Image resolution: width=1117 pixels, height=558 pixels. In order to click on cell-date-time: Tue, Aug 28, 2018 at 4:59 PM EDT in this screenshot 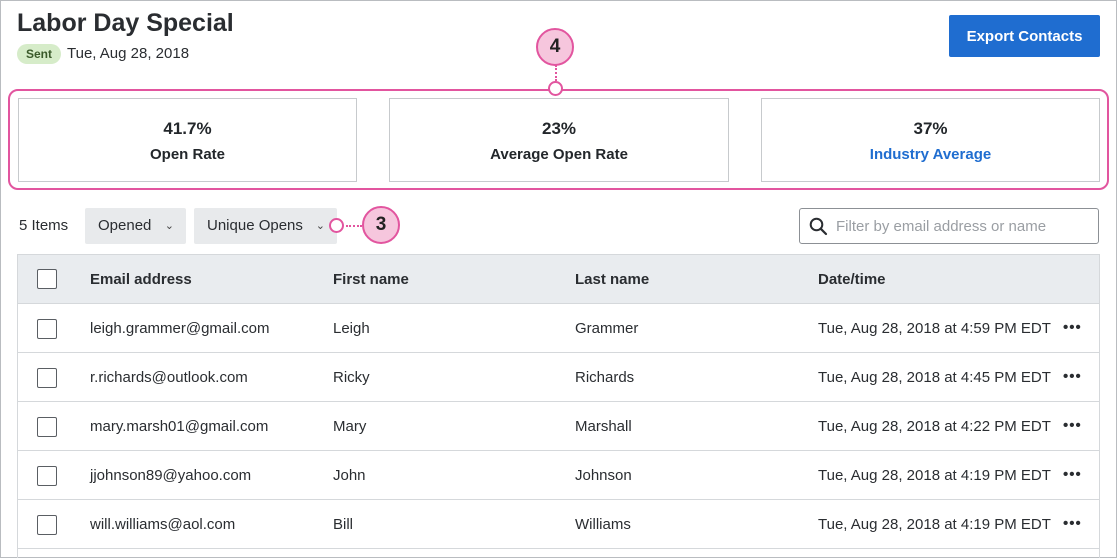, I will do `click(934, 328)`.